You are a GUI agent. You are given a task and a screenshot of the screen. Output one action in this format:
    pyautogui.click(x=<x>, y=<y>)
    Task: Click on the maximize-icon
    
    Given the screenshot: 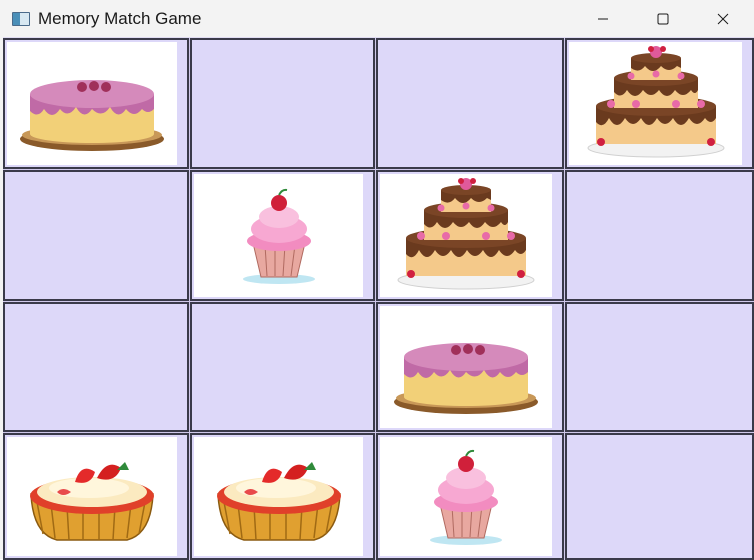 What is the action you would take?
    pyautogui.click(x=663, y=18)
    